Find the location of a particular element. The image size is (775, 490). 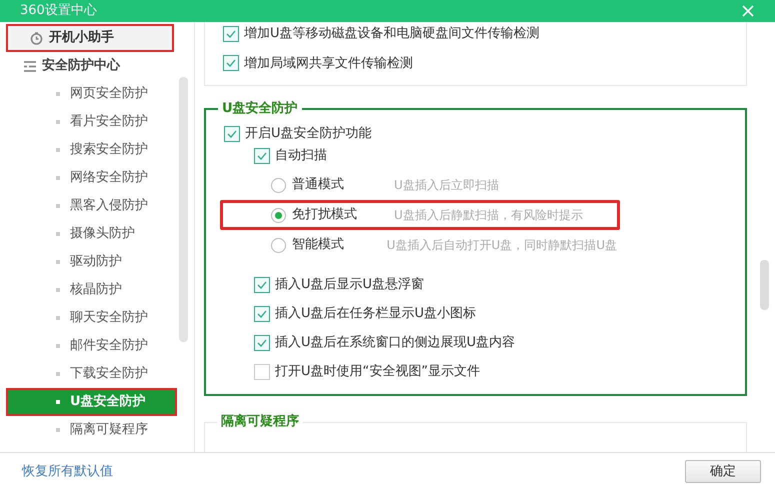

checkbox-option: 插入U盘后显示U盘悬浮窗 is located at coordinates (490, 284).